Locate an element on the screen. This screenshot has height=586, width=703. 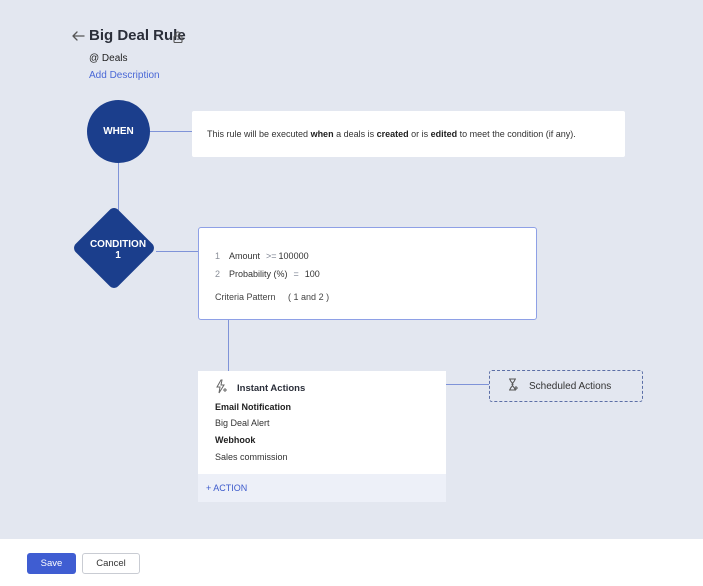
save-button: Save is located at coordinates (51, 563).